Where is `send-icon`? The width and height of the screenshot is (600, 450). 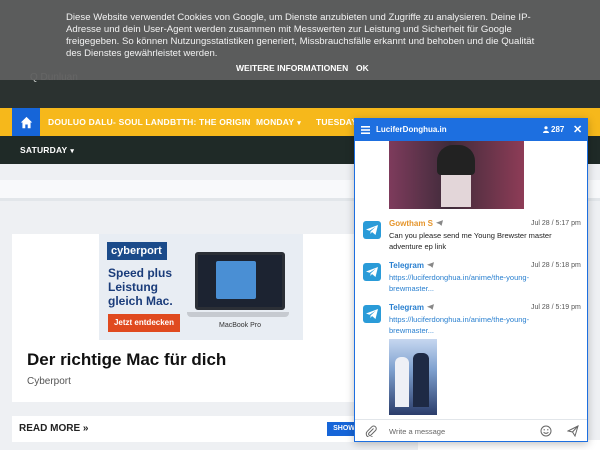 send-icon is located at coordinates (573, 431).